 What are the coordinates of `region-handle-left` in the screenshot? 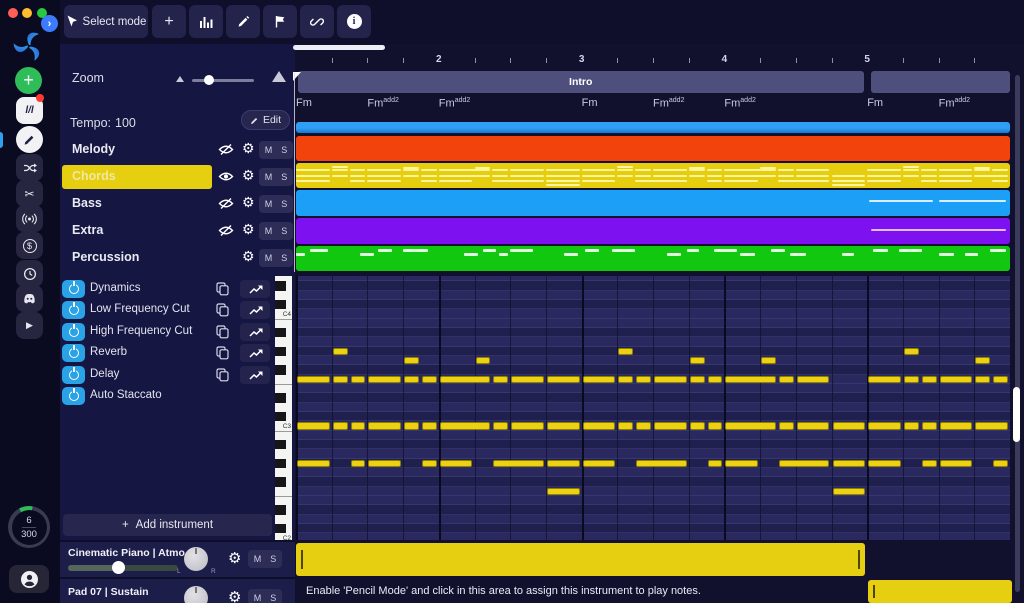 It's located at (302, 559).